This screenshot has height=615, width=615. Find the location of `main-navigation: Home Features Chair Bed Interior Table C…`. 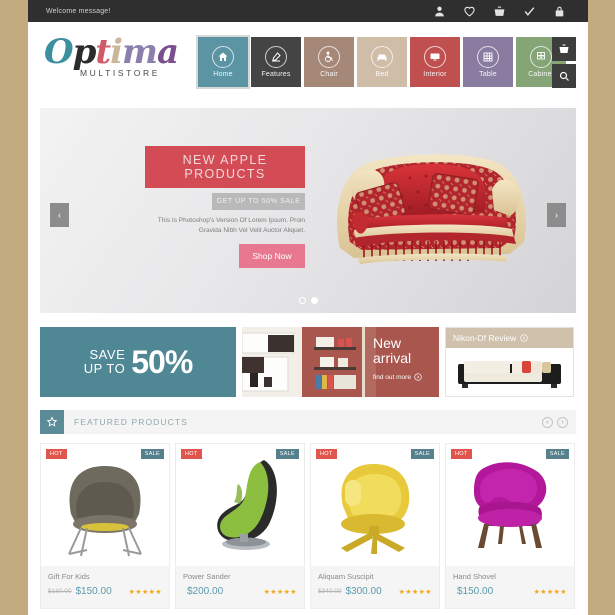

main-navigation: Home Features Chair Bed Interior Table C… is located at coordinates (381, 62).